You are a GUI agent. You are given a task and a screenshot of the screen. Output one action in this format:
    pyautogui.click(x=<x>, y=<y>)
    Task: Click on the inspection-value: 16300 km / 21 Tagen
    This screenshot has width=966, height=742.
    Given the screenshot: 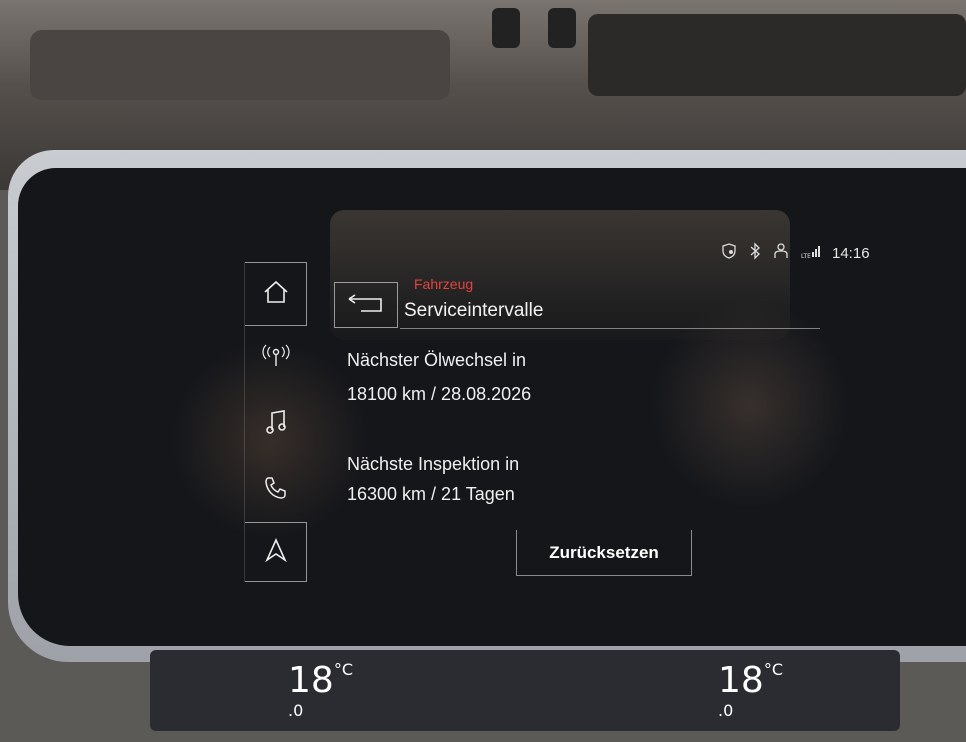 What is the action you would take?
    pyautogui.click(x=431, y=494)
    